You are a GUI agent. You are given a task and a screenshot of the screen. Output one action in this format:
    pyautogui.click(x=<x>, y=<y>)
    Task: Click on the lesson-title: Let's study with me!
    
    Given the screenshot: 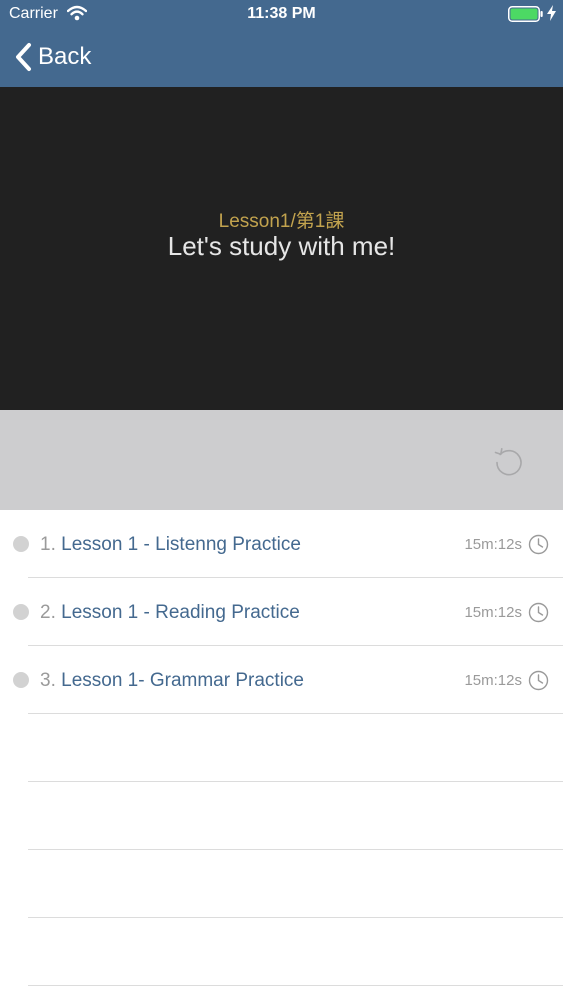 What is the action you would take?
    pyautogui.click(x=281, y=246)
    